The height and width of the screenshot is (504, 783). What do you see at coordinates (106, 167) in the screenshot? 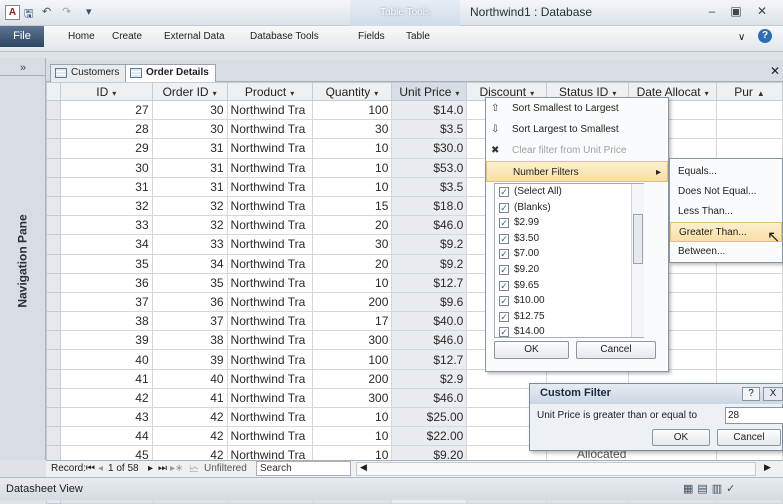
I see `cell-id: 30` at bounding box center [106, 167].